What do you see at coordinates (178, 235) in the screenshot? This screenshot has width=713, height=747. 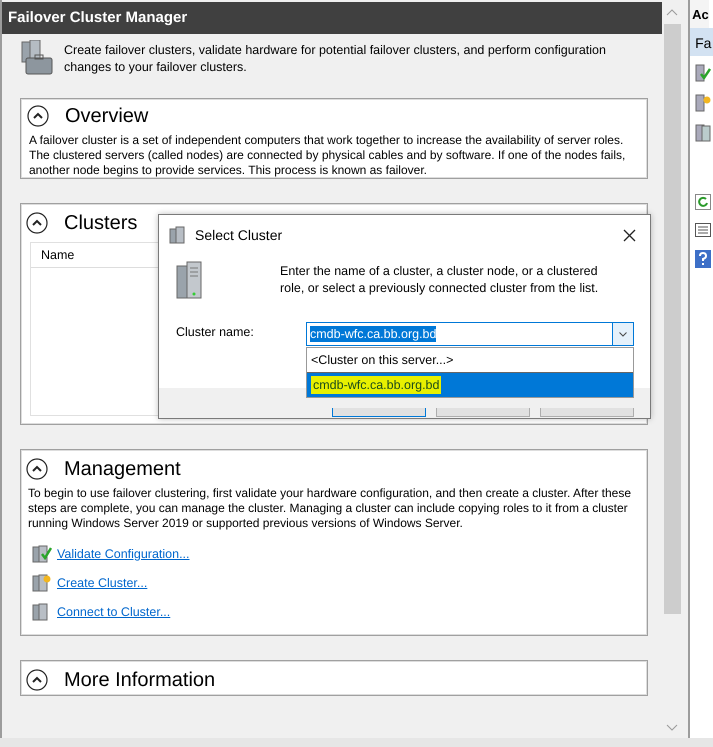 I see `cluster-icon` at bounding box center [178, 235].